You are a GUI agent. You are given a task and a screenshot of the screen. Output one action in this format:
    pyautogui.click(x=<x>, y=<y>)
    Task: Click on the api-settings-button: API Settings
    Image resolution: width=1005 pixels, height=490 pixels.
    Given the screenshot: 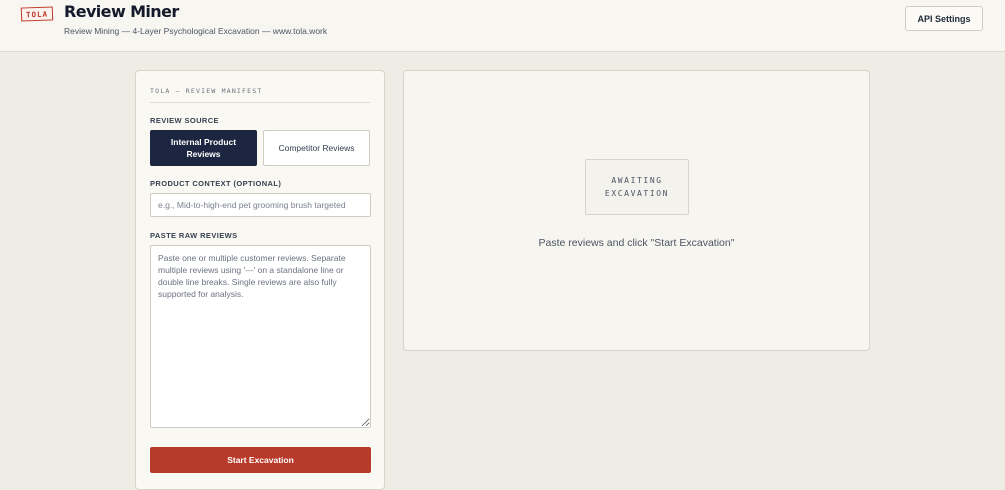 What is the action you would take?
    pyautogui.click(x=944, y=18)
    